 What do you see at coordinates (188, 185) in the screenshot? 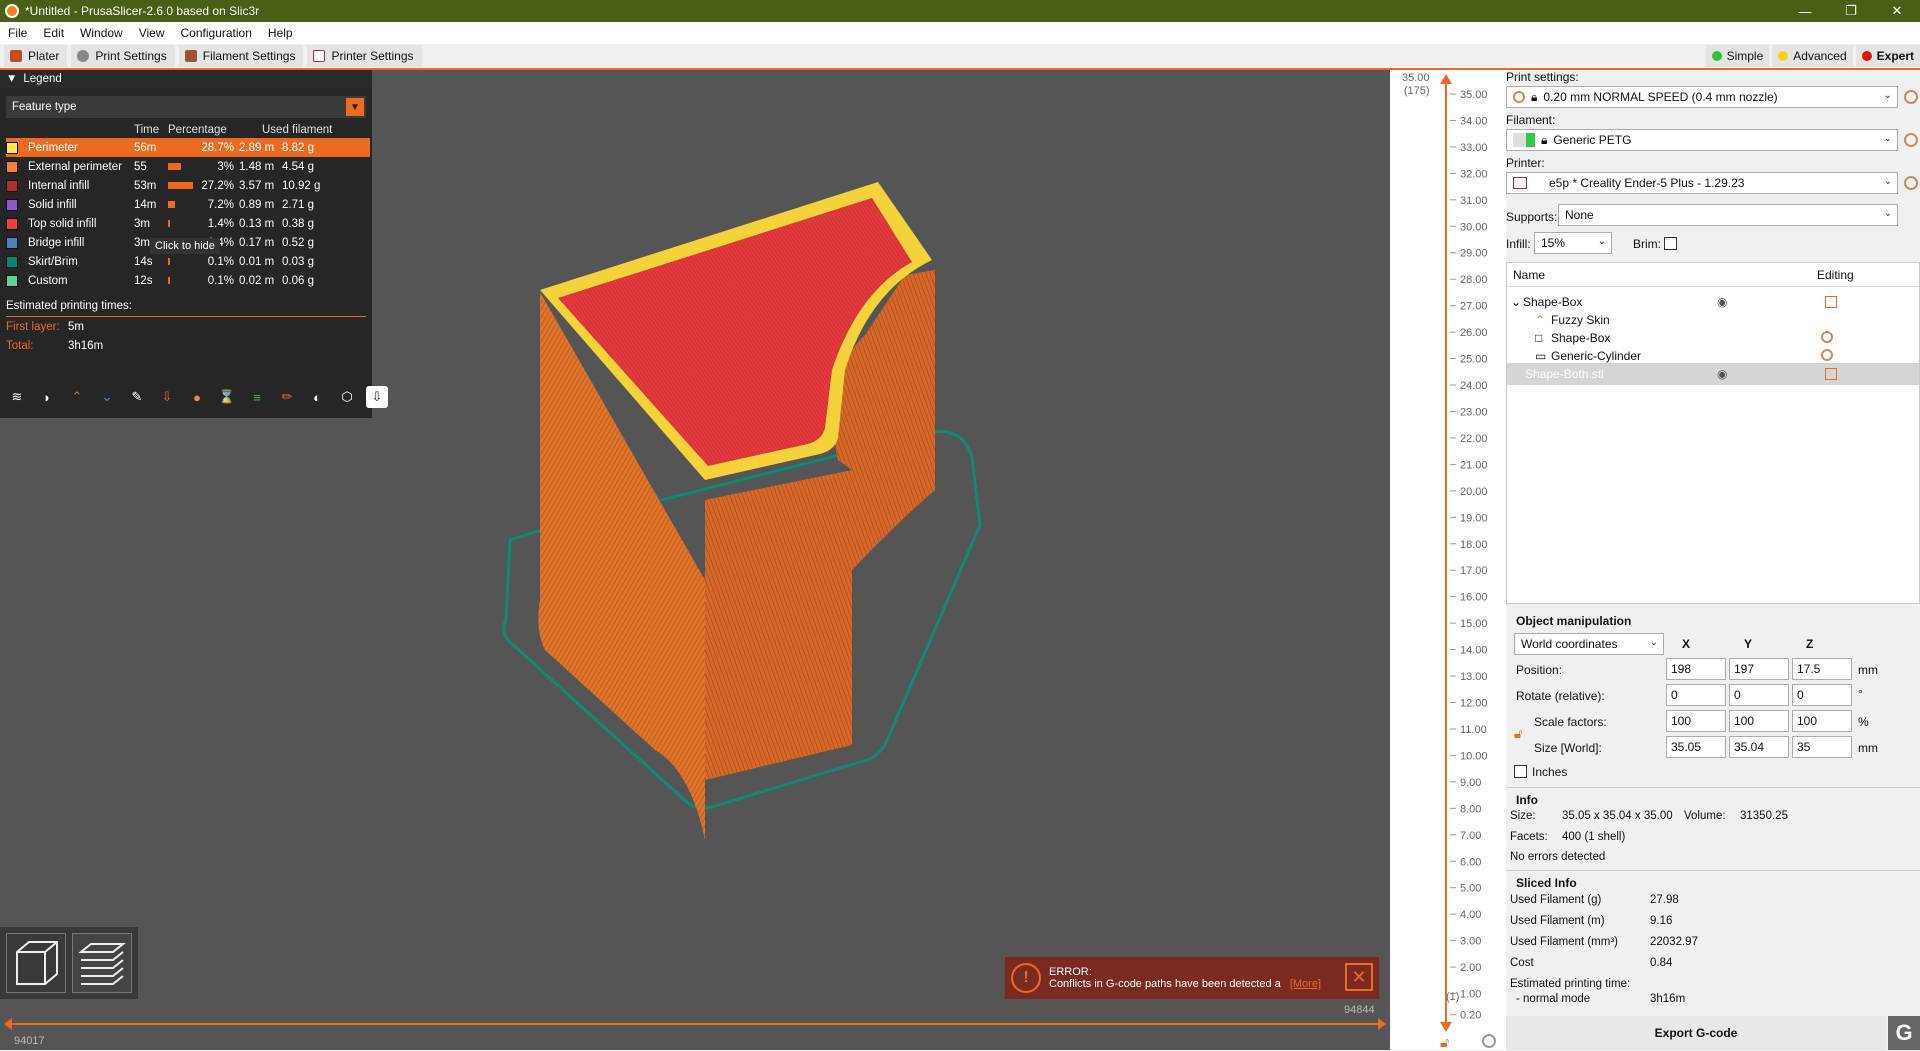
I see `legend-row: Internal infill 53m 27.2% 3.57 m 10.92 g` at bounding box center [188, 185].